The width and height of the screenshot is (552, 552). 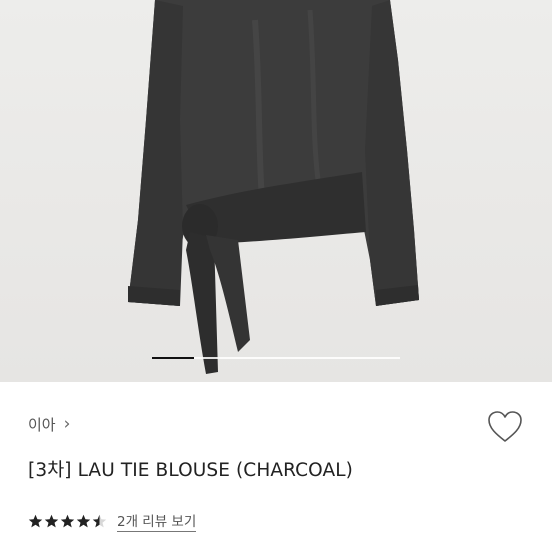 I want to click on chevron-right-icon: ›, so click(x=67, y=424).